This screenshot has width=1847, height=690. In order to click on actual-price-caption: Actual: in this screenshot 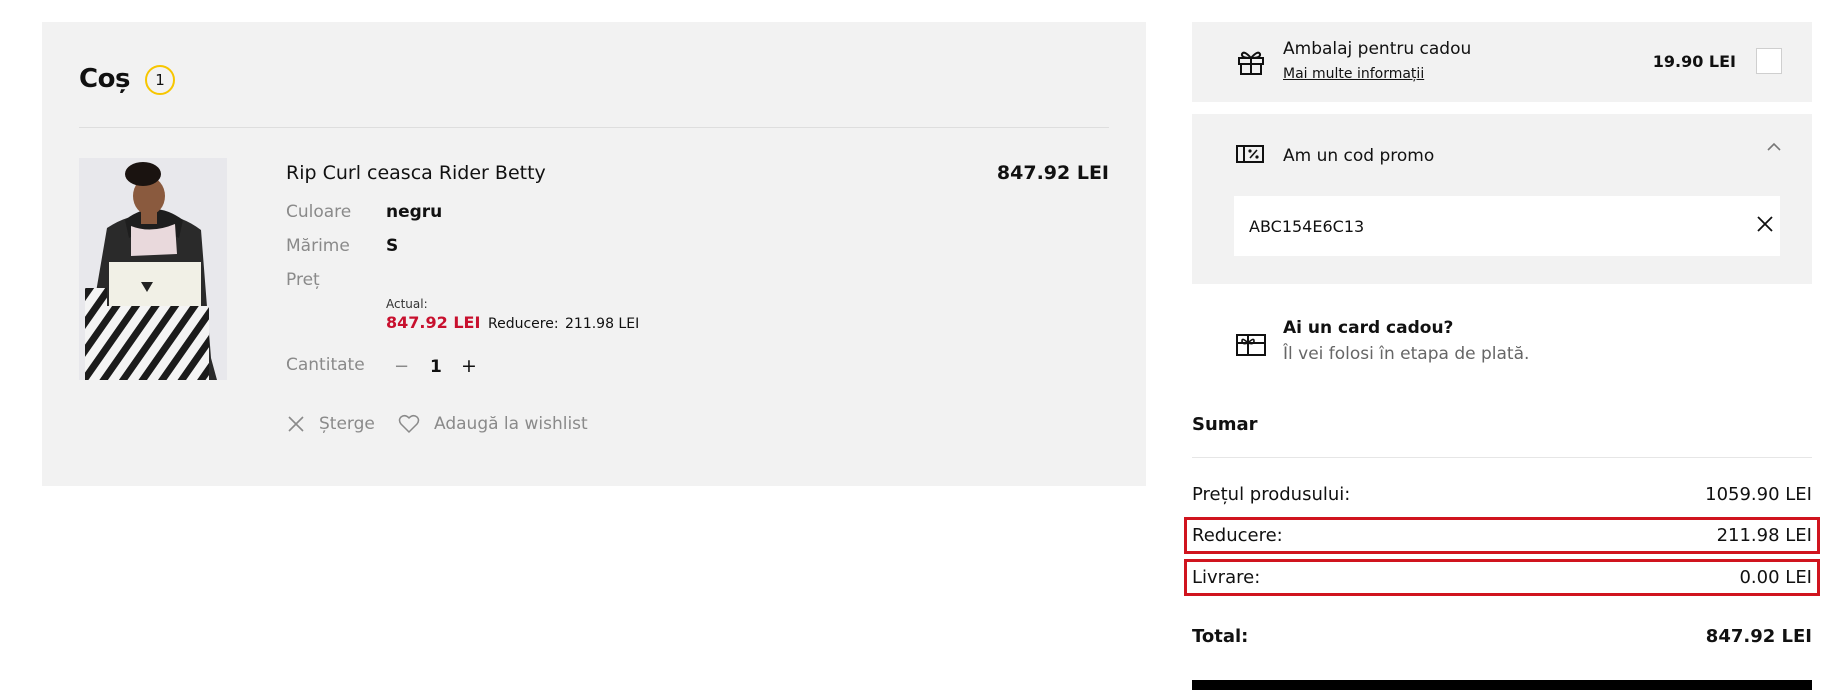, I will do `click(407, 304)`.